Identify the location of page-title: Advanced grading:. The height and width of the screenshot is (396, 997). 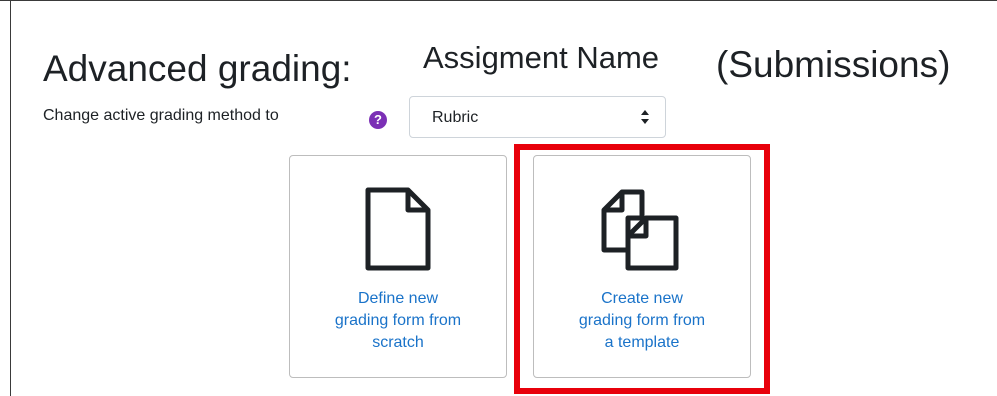
(197, 68).